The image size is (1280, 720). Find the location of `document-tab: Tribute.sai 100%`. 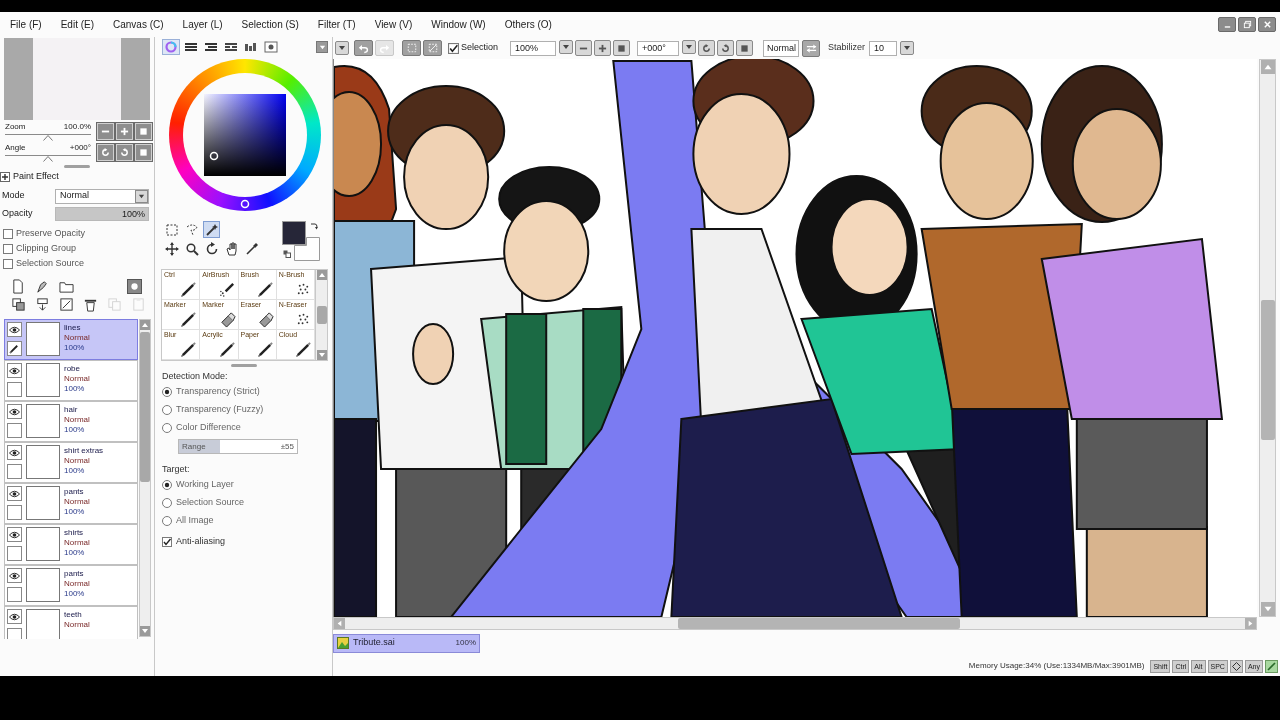

document-tab: Tribute.sai 100% is located at coordinates (406, 643).